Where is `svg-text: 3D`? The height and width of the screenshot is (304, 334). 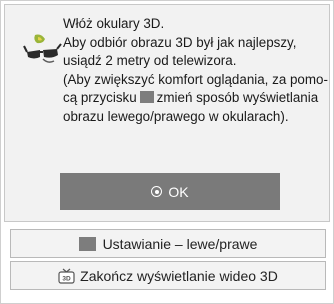 svg-text: 3D is located at coordinates (67, 278).